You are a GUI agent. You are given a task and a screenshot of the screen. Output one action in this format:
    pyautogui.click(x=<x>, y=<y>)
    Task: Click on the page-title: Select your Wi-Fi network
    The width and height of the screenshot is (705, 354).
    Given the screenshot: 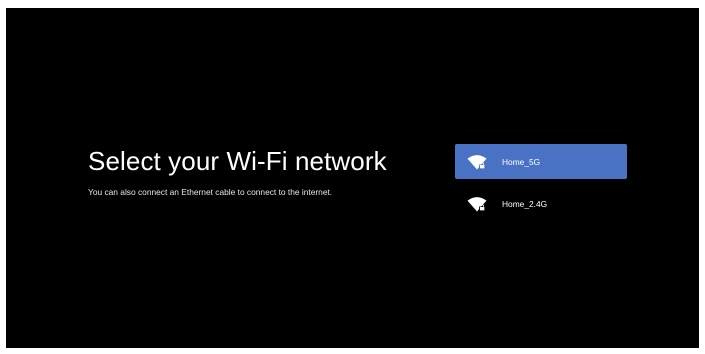 What is the action you would take?
    pyautogui.click(x=237, y=161)
    